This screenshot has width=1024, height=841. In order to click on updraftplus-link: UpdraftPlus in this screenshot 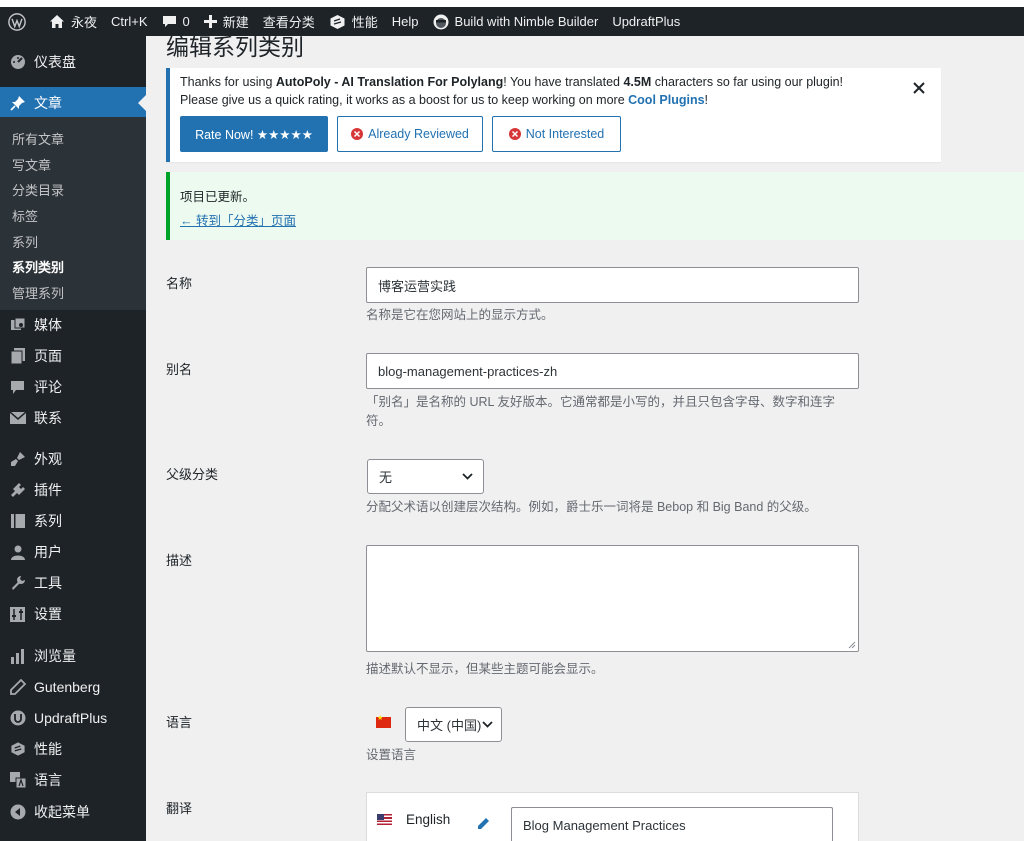, I will do `click(646, 21)`.